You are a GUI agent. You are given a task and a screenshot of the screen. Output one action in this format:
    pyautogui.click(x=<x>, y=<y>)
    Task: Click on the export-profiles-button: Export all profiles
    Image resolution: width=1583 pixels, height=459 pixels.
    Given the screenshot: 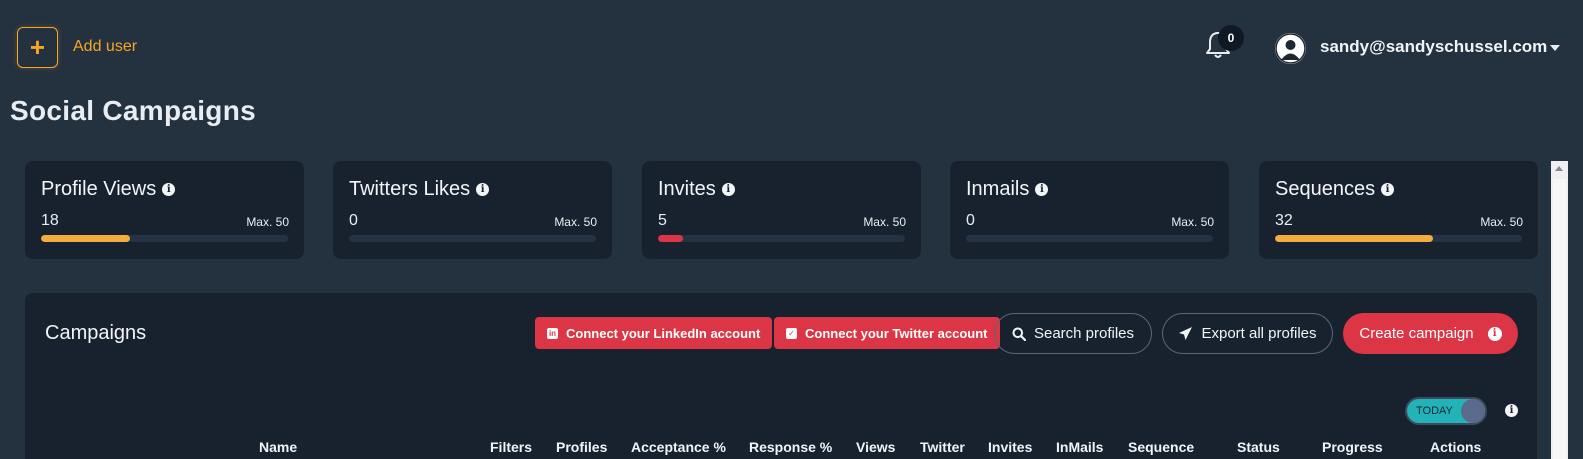 What is the action you would take?
    pyautogui.click(x=1247, y=333)
    